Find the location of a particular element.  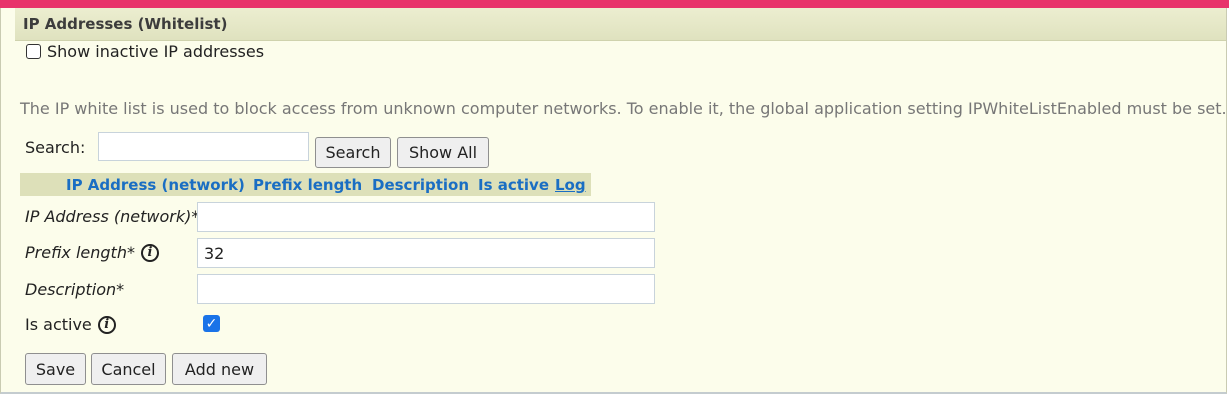

prefix-length-label-text: Prefix length* is located at coordinates (80, 252).